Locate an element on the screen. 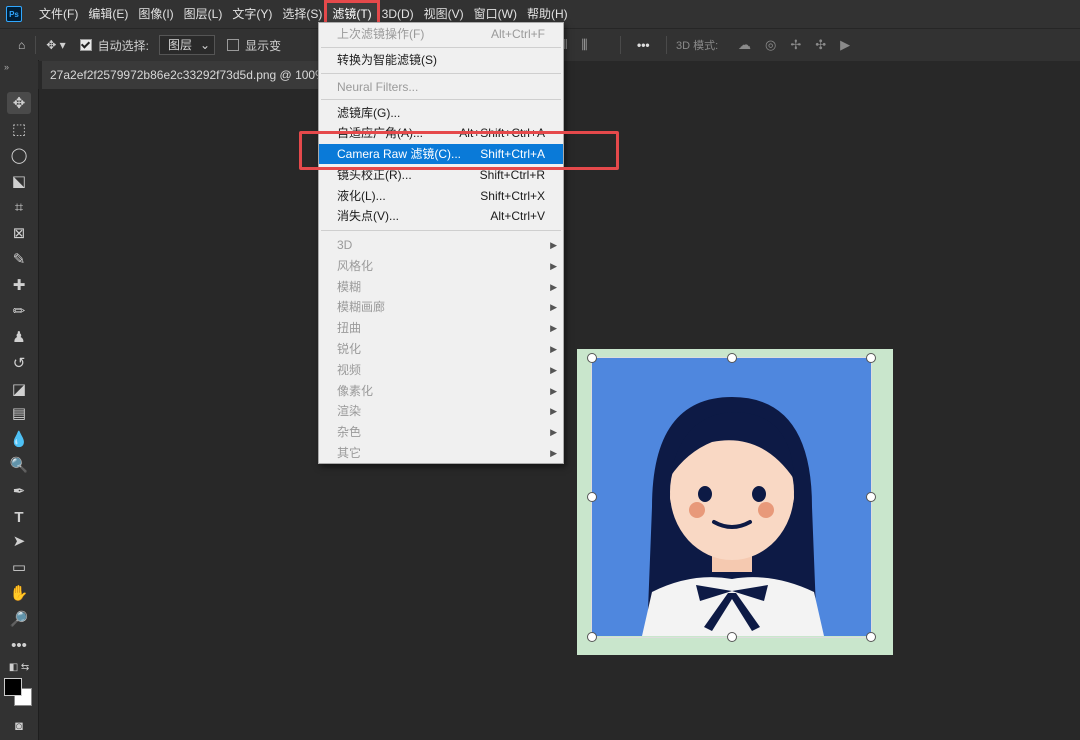 The height and width of the screenshot is (740, 1080). submenu-other: 其它 ▶ is located at coordinates (441, 453).